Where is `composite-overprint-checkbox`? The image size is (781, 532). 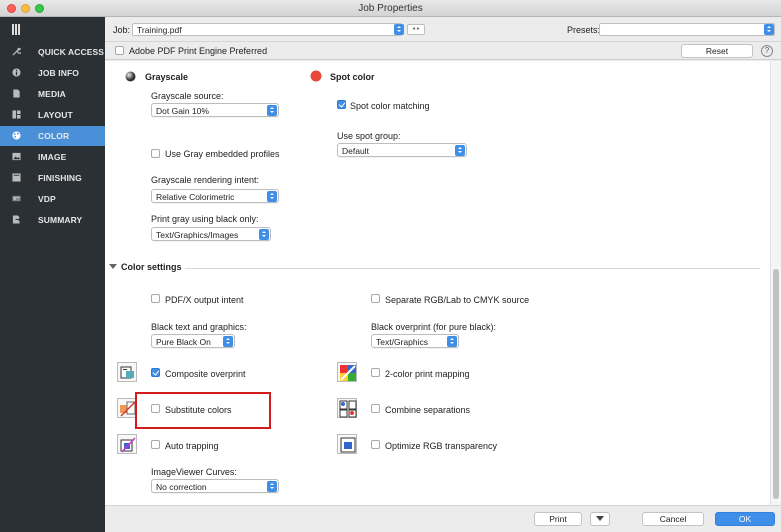
composite-overprint-checkbox is located at coordinates (155, 372).